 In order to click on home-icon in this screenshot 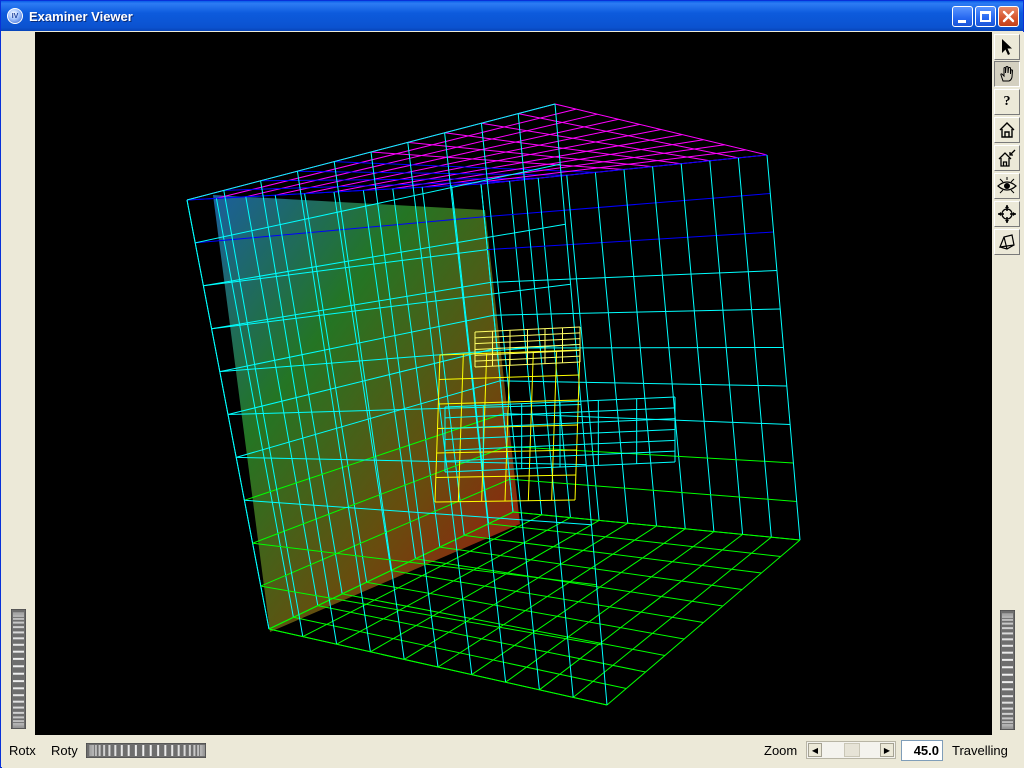, I will do `click(1007, 130)`.